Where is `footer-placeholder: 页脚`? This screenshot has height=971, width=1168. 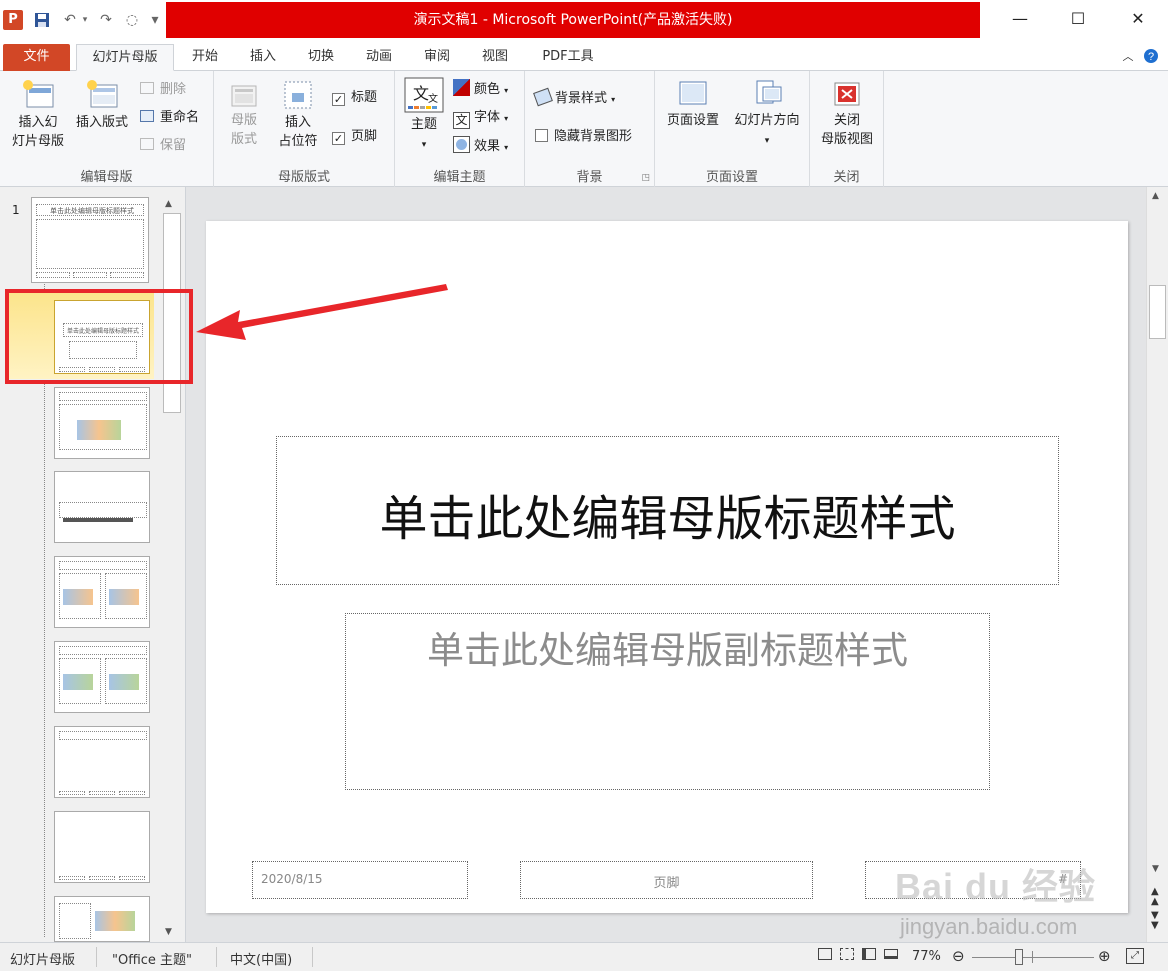 footer-placeholder: 页脚 is located at coordinates (666, 880).